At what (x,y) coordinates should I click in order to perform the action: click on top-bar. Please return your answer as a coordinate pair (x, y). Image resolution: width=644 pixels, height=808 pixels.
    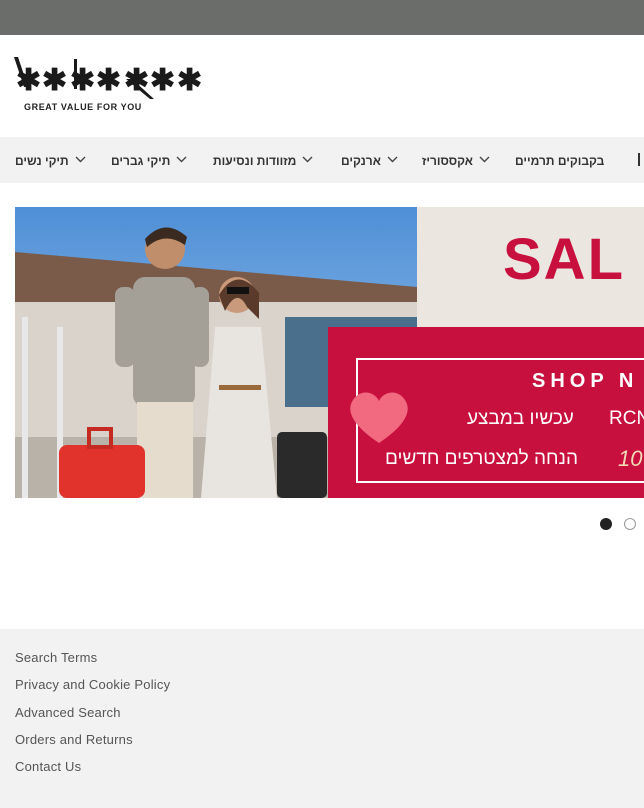
    Looking at the image, I should click on (322, 17).